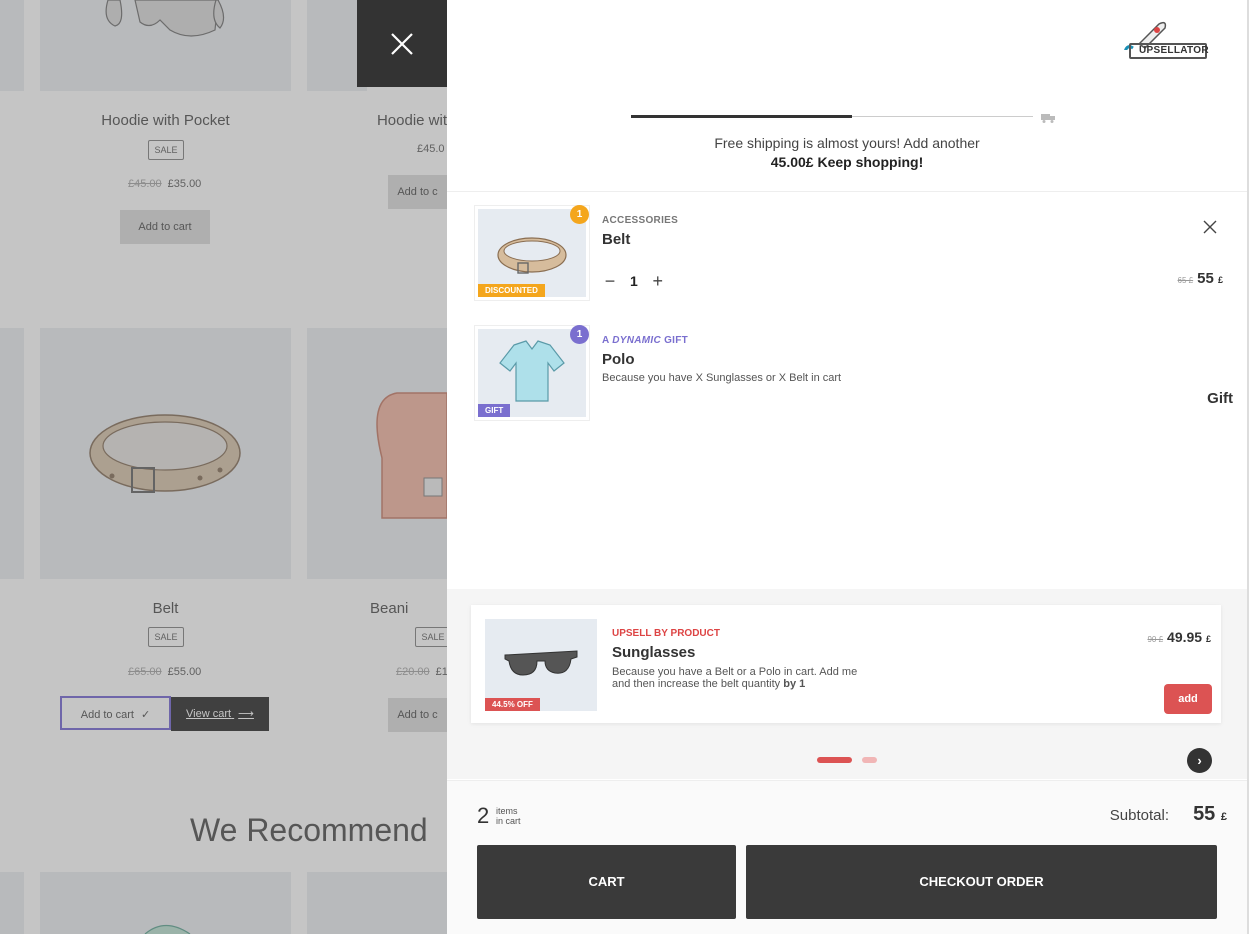  I want to click on subtotal-value: 55 £, so click(1210, 814).